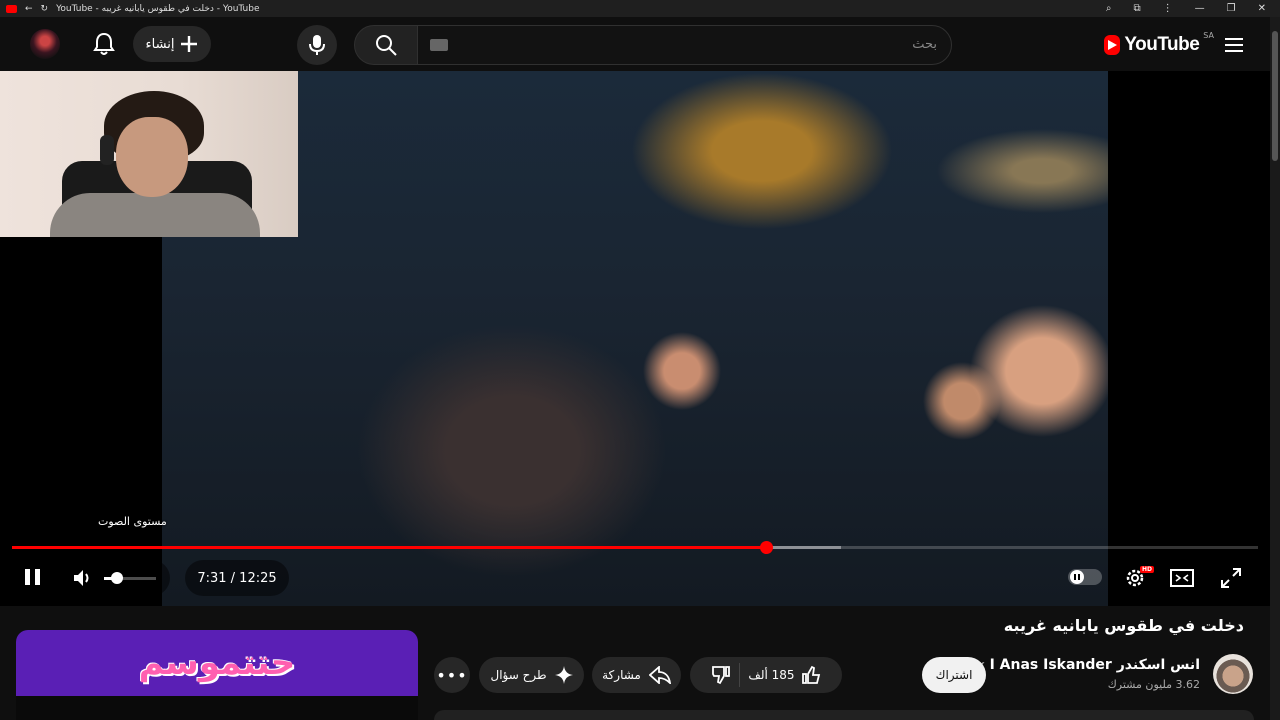  I want to click on microphone-icon, so click(317, 45).